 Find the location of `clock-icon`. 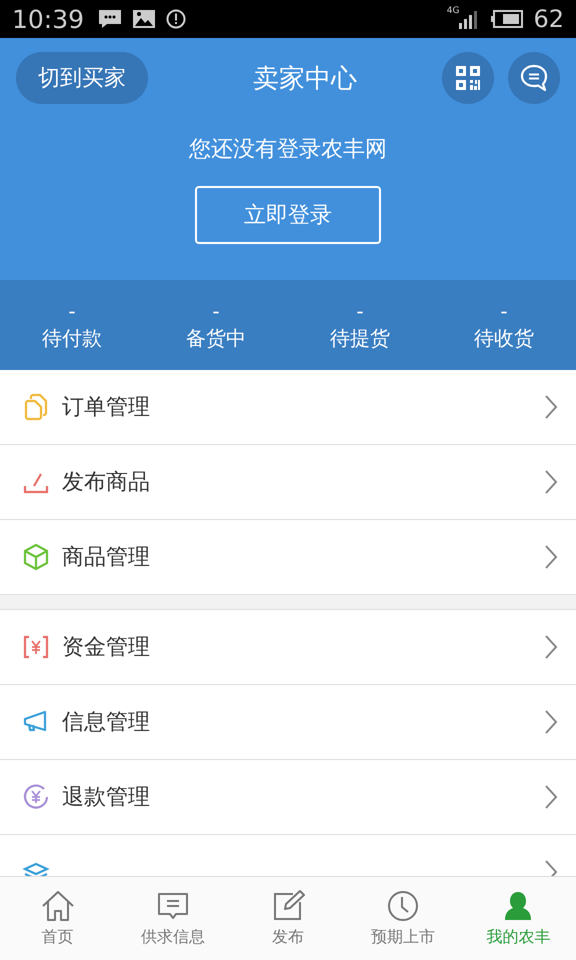

clock-icon is located at coordinates (403, 906).